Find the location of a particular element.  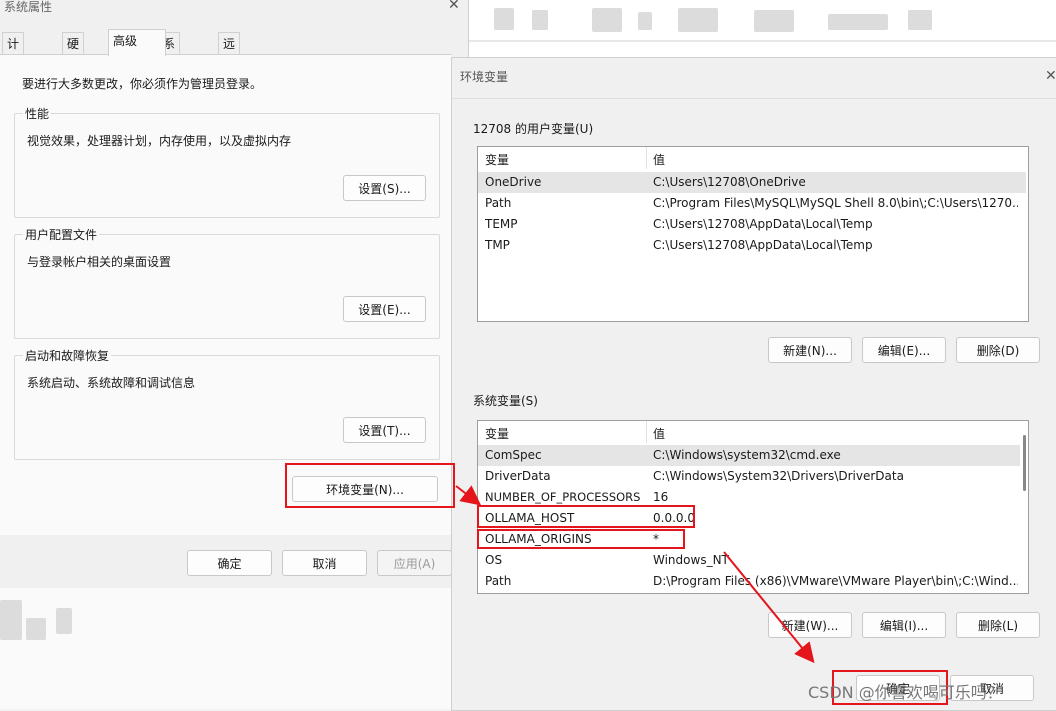

arrow-to-system-vars is located at coordinates (468, 495).